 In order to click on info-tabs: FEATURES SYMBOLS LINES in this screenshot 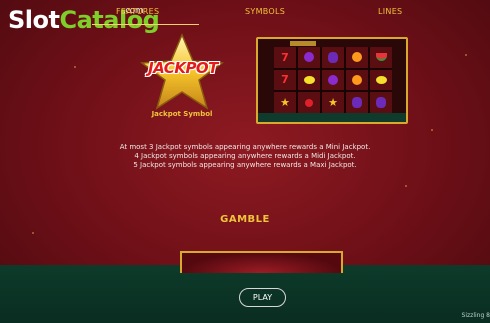, I will do `click(245, 16)`.